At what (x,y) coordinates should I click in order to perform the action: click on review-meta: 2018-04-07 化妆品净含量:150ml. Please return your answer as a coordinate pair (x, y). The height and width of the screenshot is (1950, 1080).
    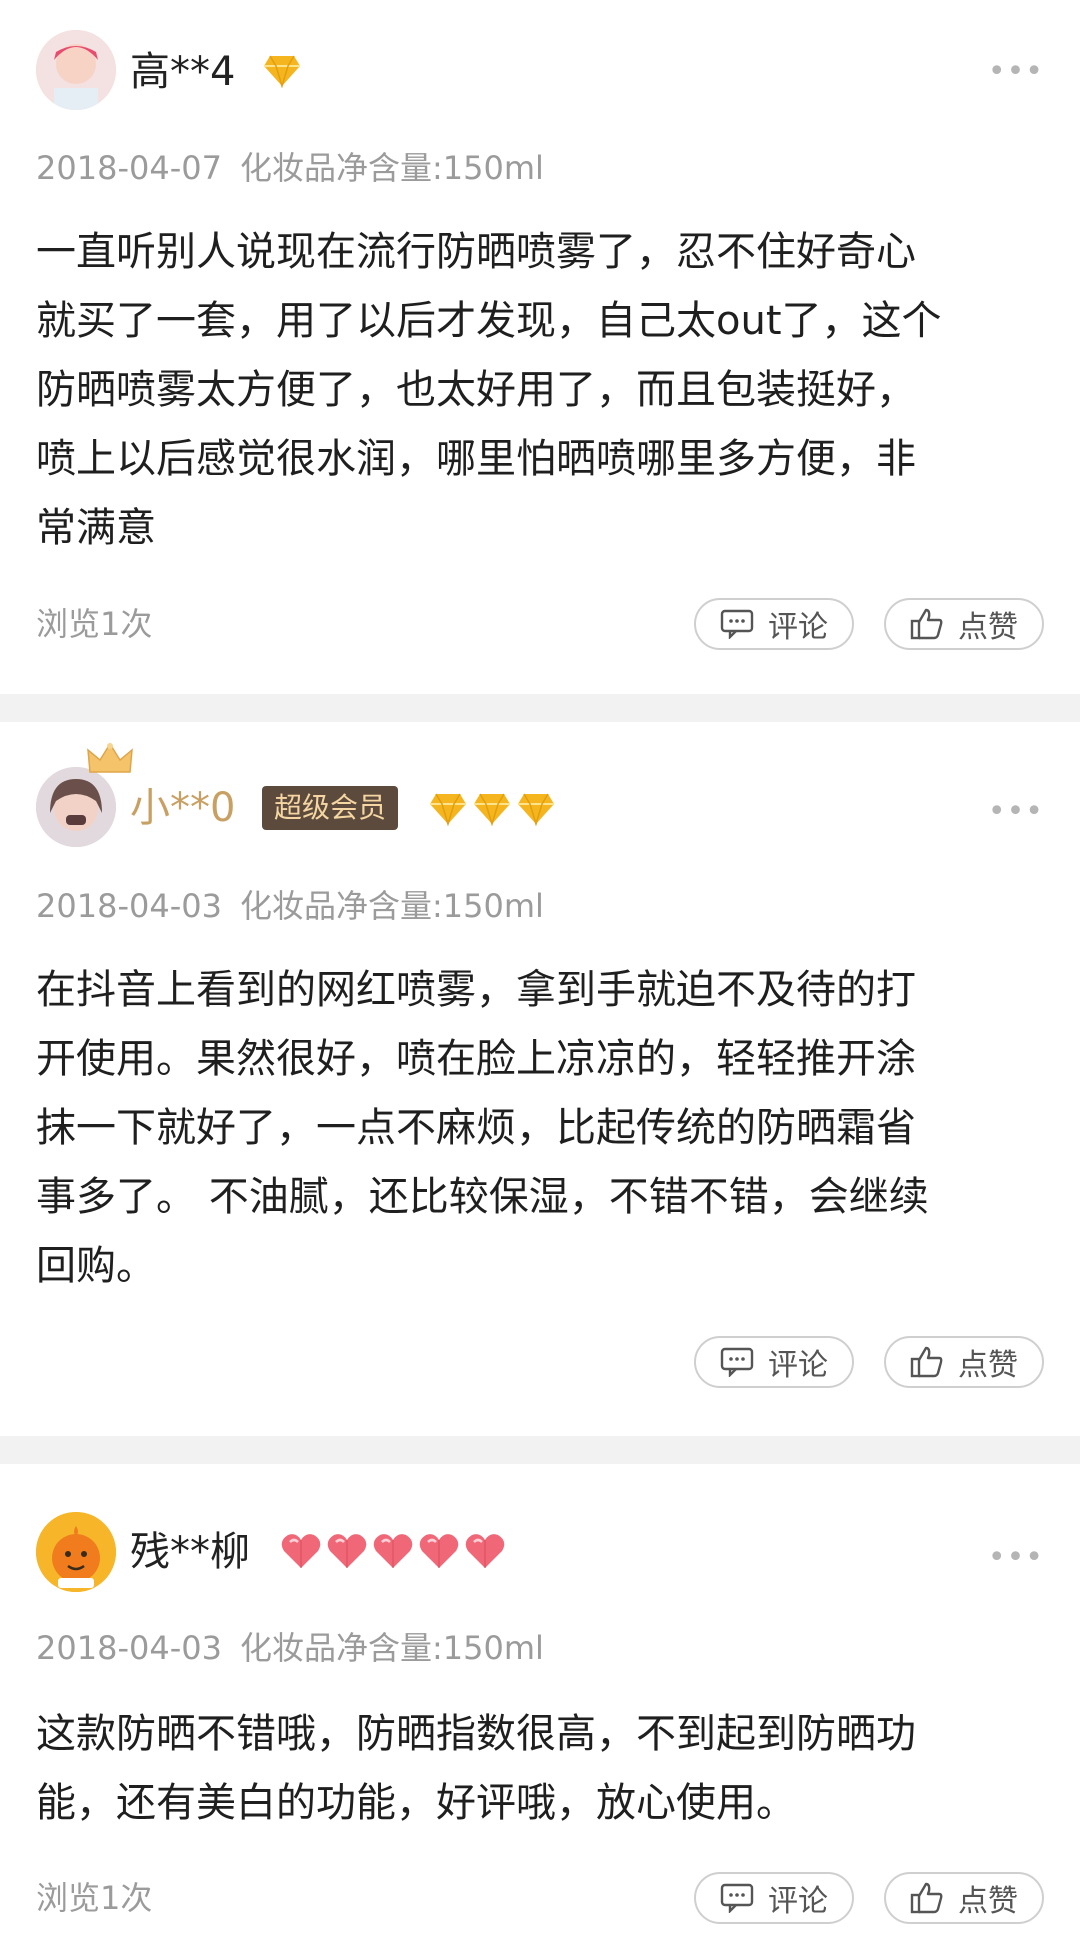
    Looking at the image, I should click on (290, 168).